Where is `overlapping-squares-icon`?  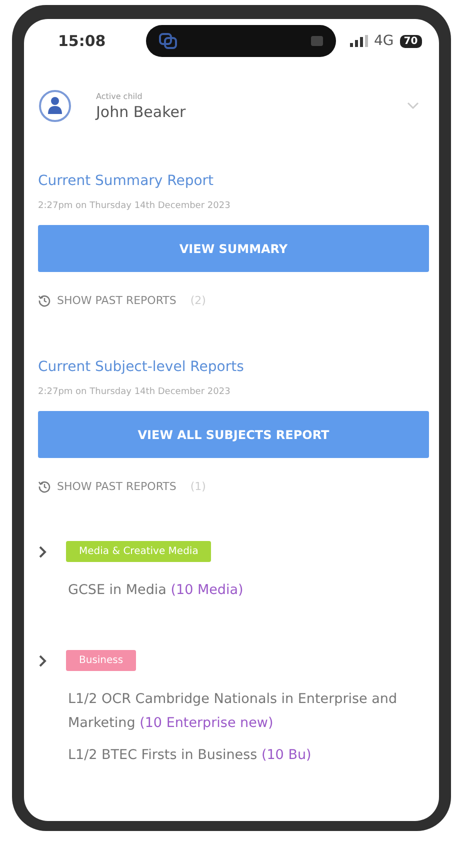 overlapping-squares-icon is located at coordinates (168, 41).